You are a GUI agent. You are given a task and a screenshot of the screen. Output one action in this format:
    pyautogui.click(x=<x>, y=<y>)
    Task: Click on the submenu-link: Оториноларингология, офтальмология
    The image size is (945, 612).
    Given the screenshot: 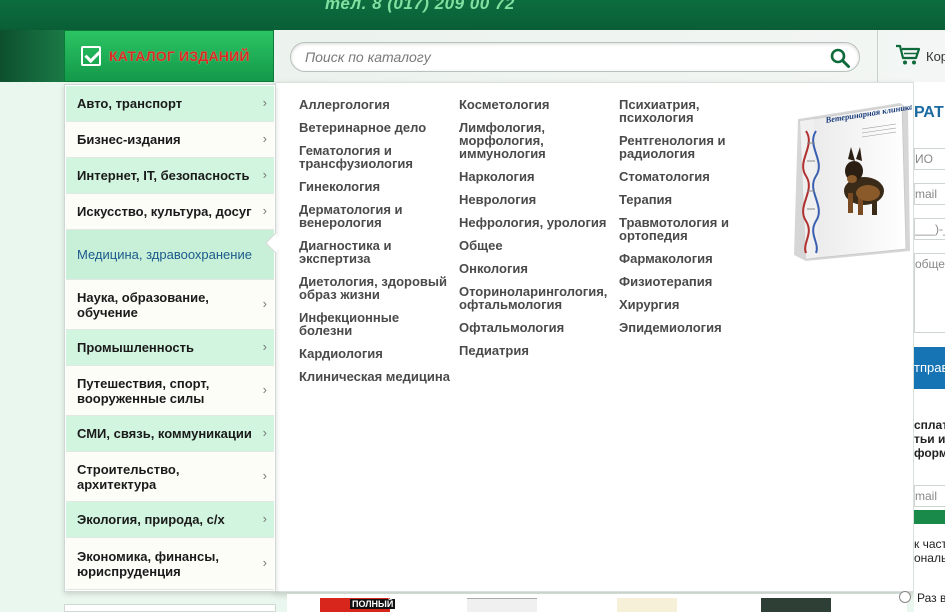 What is the action you would take?
    pyautogui.click(x=536, y=298)
    